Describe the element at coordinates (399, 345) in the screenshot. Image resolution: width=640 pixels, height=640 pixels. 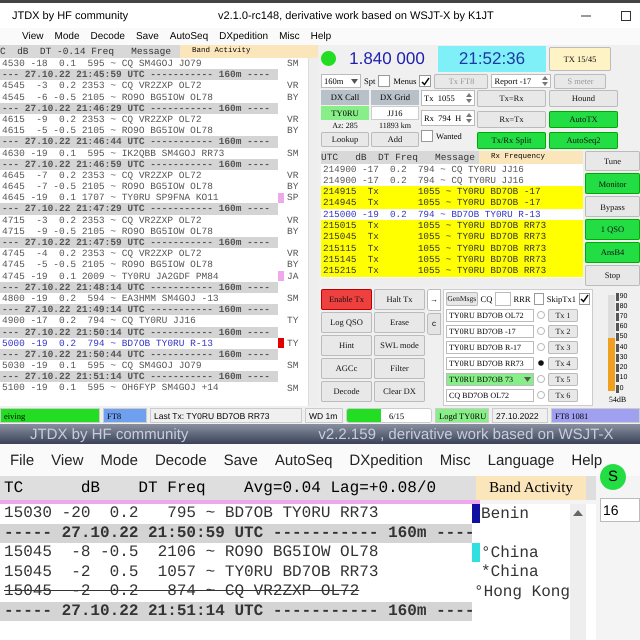
I see `action-button: SWL mode` at that location.